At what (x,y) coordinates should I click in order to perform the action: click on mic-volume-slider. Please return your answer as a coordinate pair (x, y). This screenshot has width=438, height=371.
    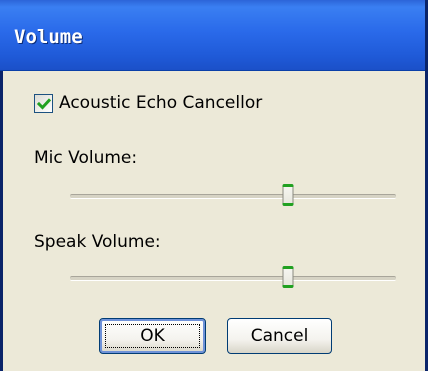
    Looking at the image, I should click on (233, 196).